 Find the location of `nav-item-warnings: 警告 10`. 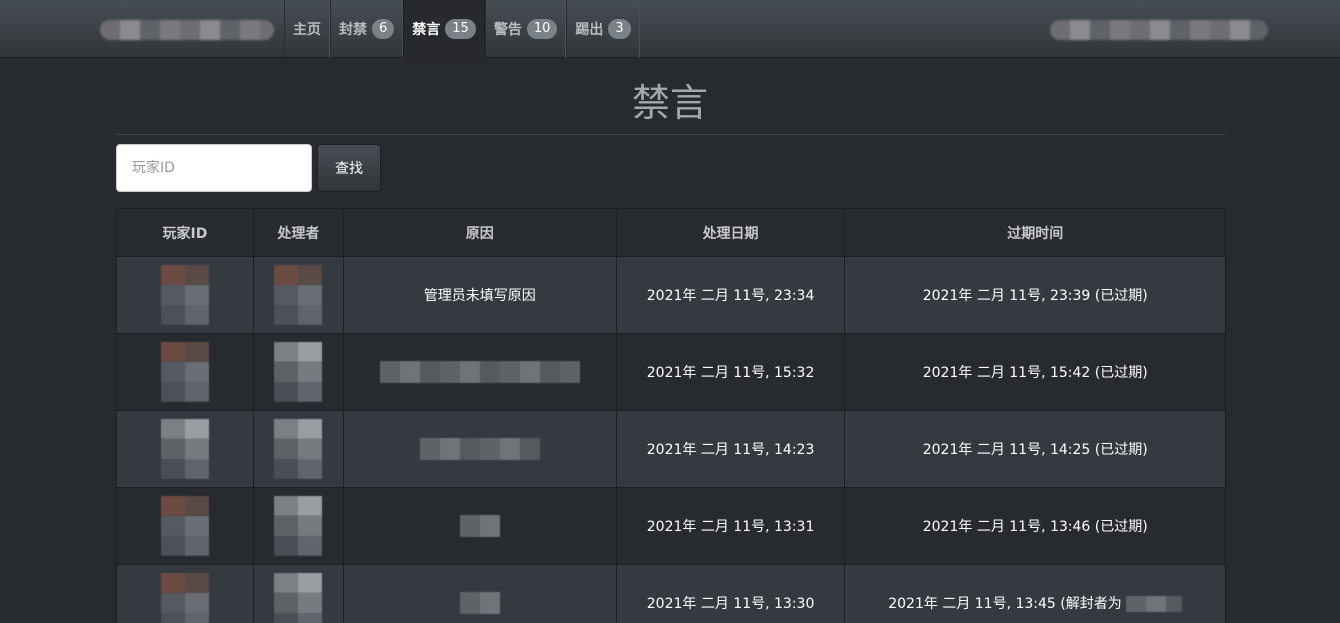

nav-item-warnings: 警告 10 is located at coordinates (525, 29).